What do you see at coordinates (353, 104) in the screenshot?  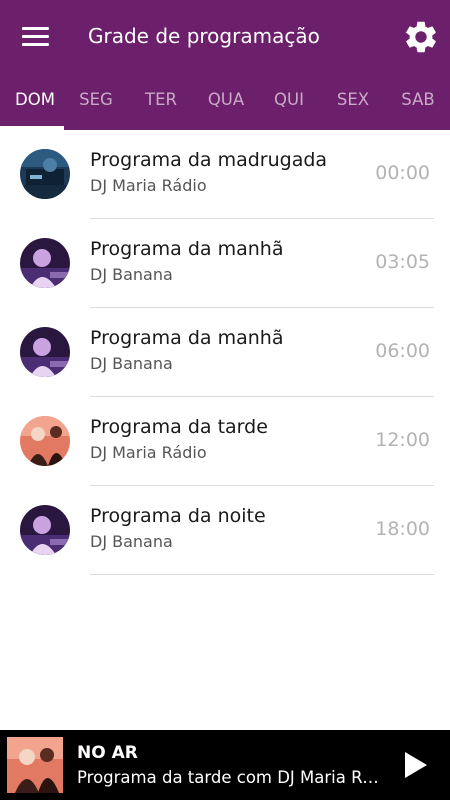 I see `tab-sex: SEX` at bounding box center [353, 104].